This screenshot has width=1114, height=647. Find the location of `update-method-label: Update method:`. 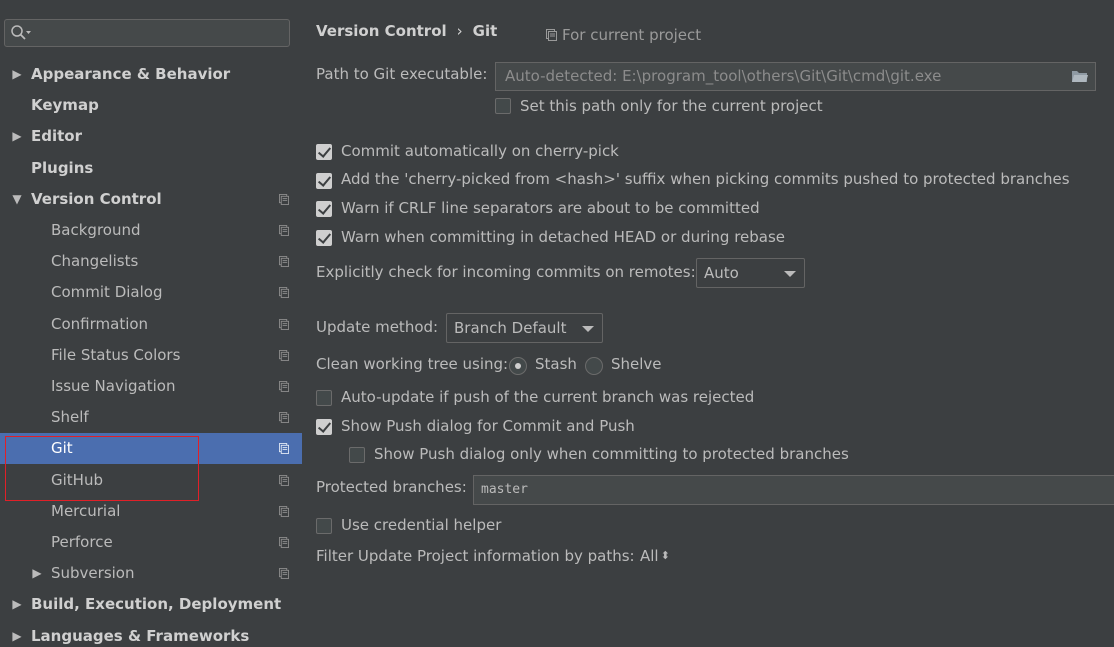

update-method-label: Update method: is located at coordinates (377, 327).